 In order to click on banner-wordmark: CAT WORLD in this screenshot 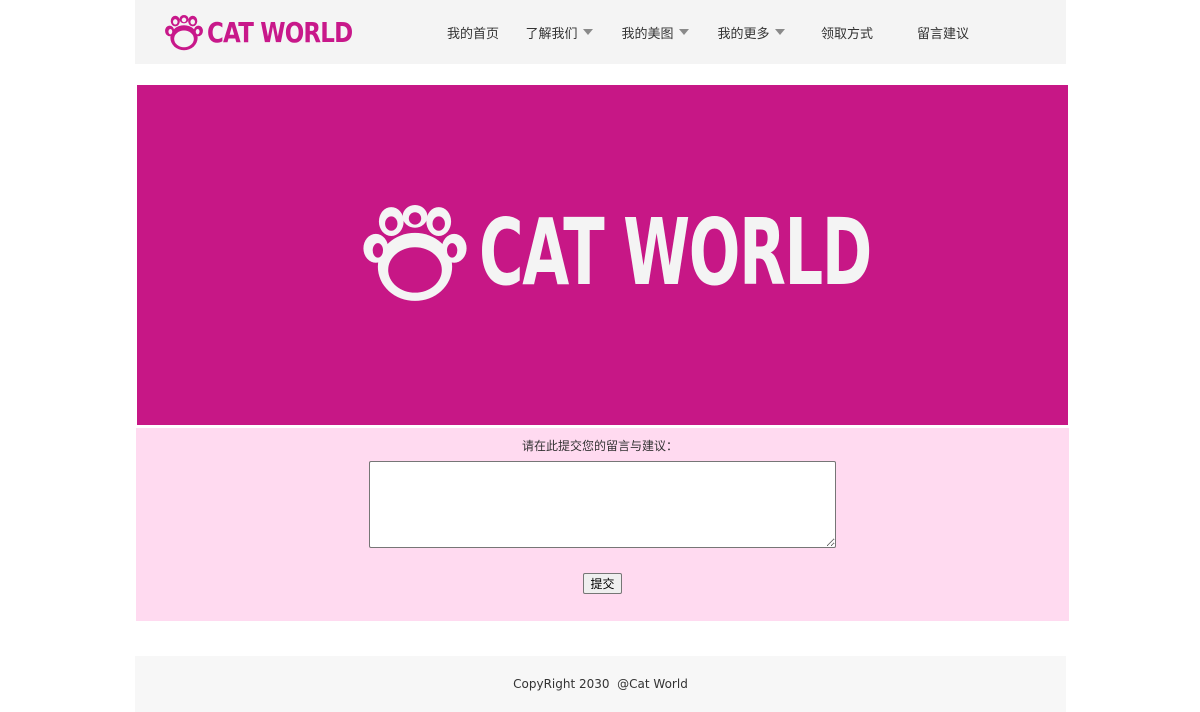, I will do `click(675, 252)`.